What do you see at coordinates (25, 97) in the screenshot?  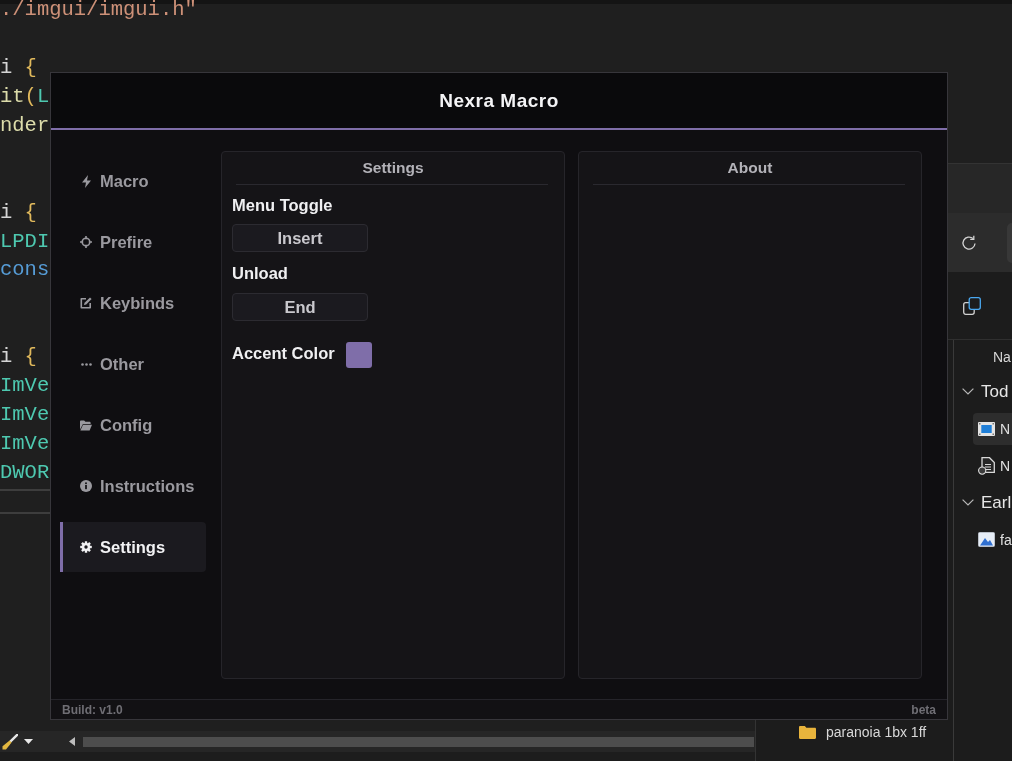 I see `code-line: it(L` at bounding box center [25, 97].